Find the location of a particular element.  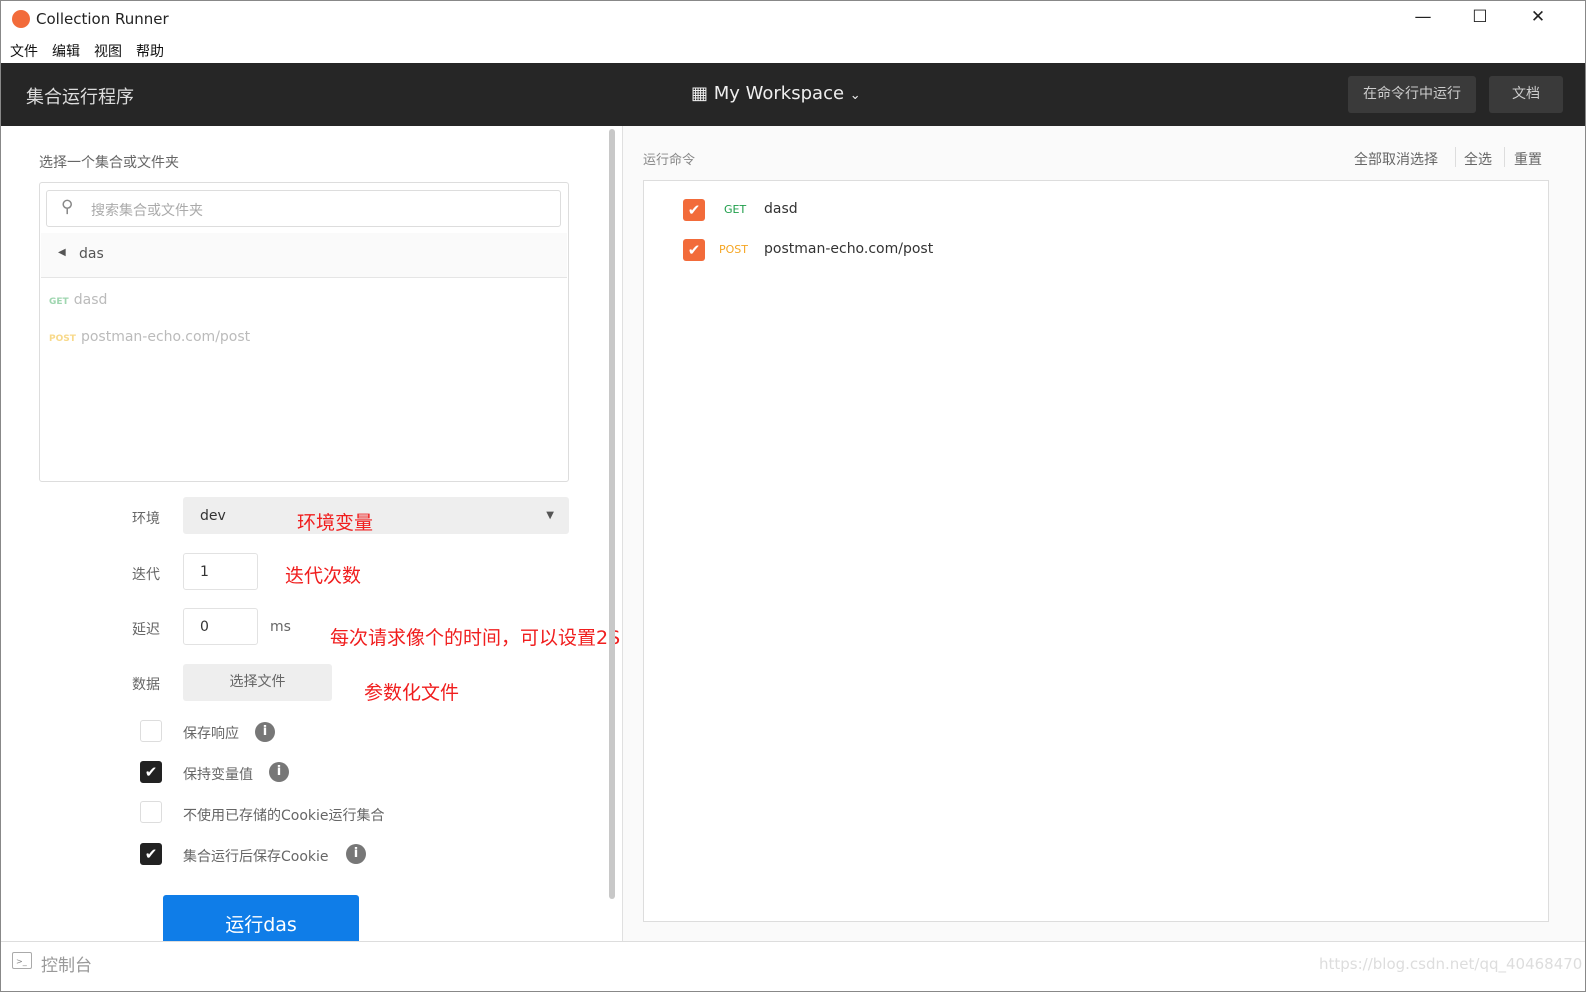

console-icon: >_ is located at coordinates (22, 960).